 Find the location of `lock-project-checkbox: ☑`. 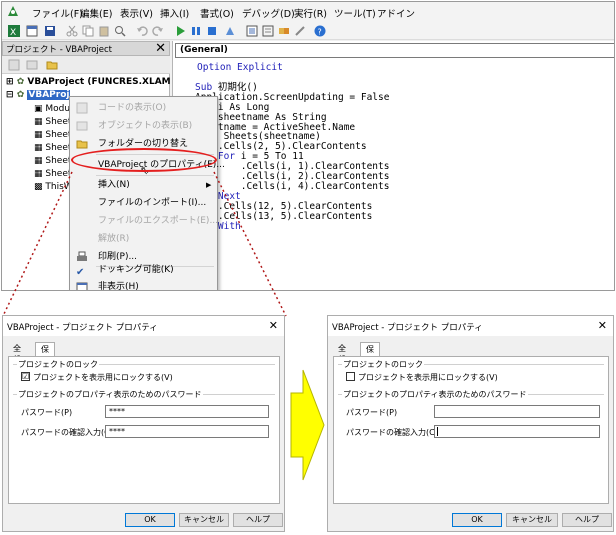

lock-project-checkbox: ☑ is located at coordinates (25, 376).